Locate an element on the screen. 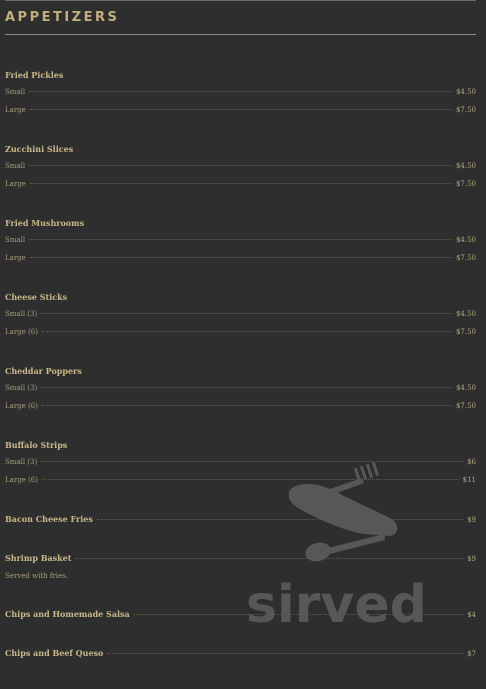  menu-item-name: Bacon Cheese Fries is located at coordinates (49, 519).